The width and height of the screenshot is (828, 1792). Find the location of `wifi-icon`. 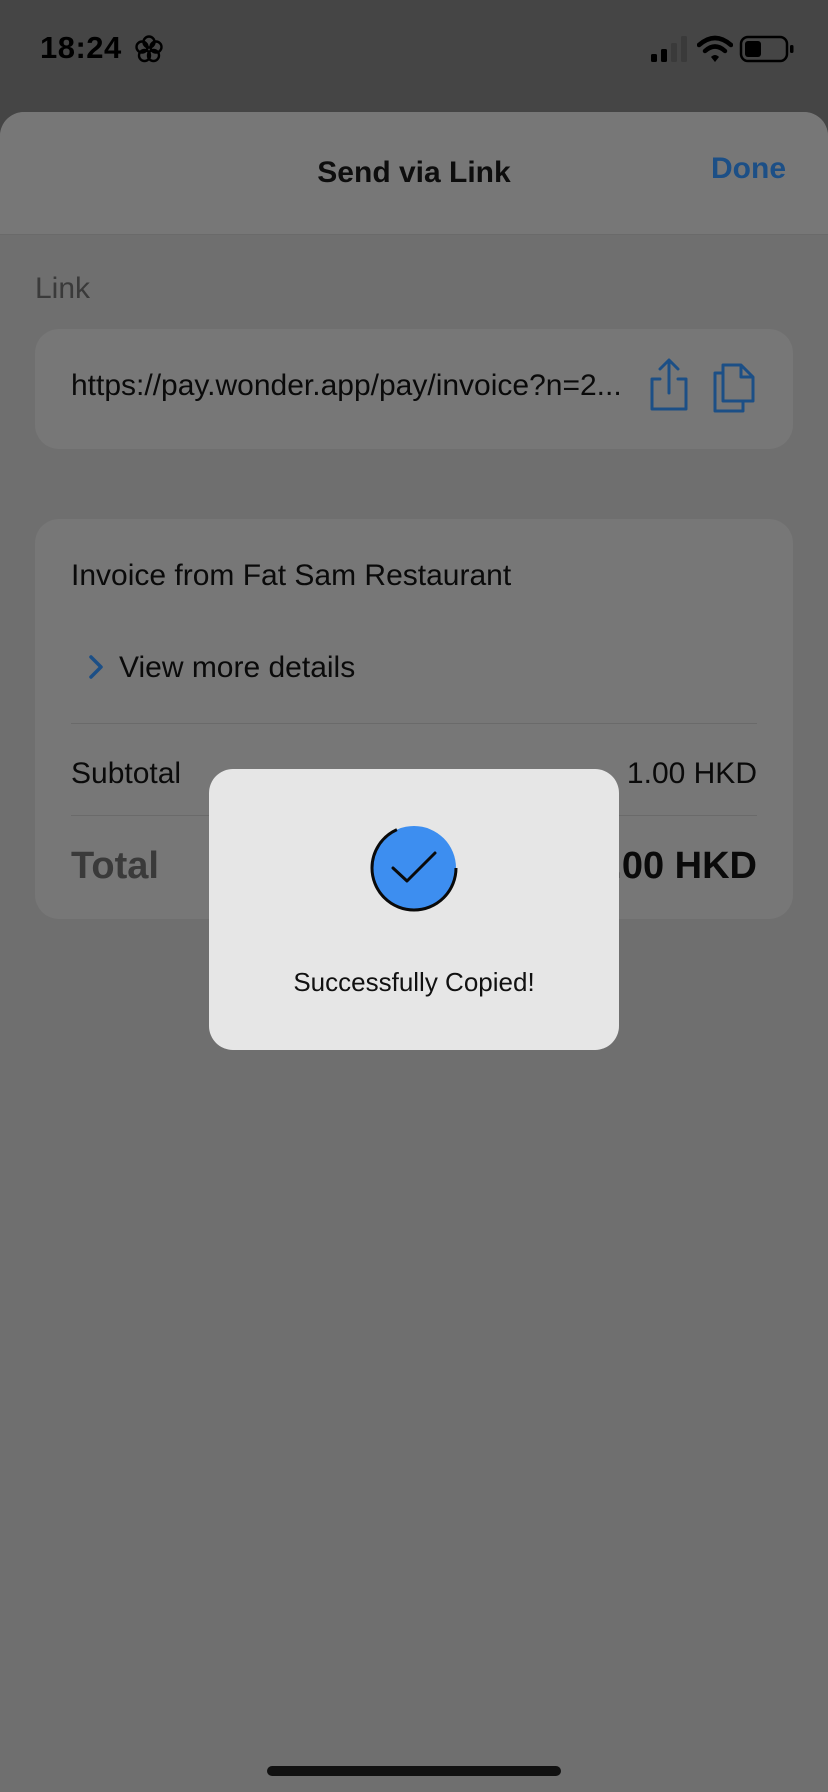

wifi-icon is located at coordinates (715, 48).